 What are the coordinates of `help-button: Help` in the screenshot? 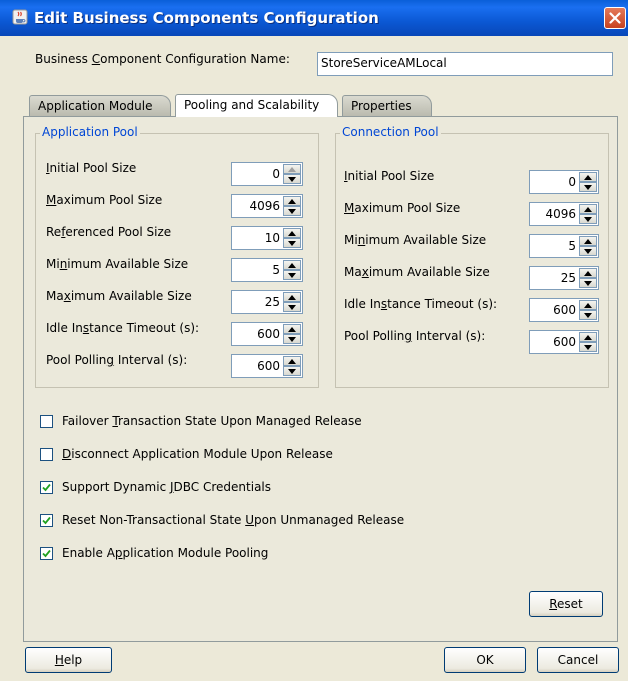 It's located at (68, 660).